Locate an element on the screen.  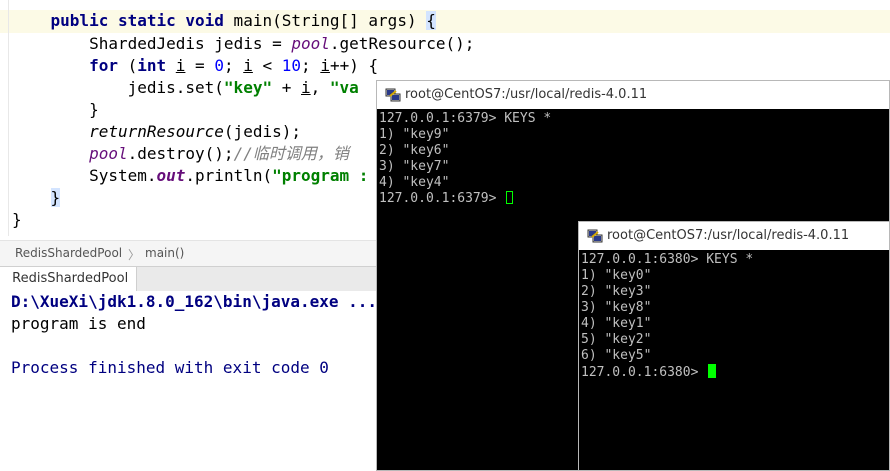
code-line-8: System.out.println("program : is located at coordinates (190, 176).